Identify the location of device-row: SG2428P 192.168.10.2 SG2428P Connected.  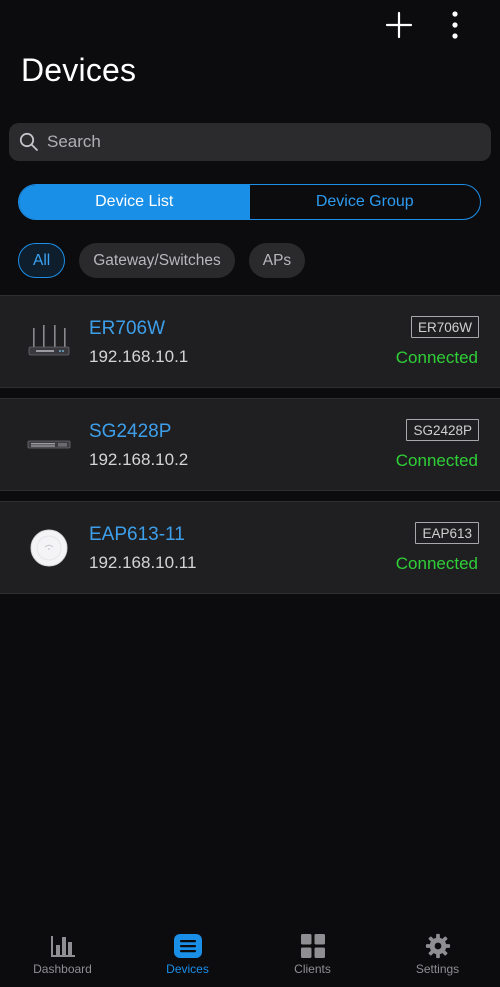
(250, 444).